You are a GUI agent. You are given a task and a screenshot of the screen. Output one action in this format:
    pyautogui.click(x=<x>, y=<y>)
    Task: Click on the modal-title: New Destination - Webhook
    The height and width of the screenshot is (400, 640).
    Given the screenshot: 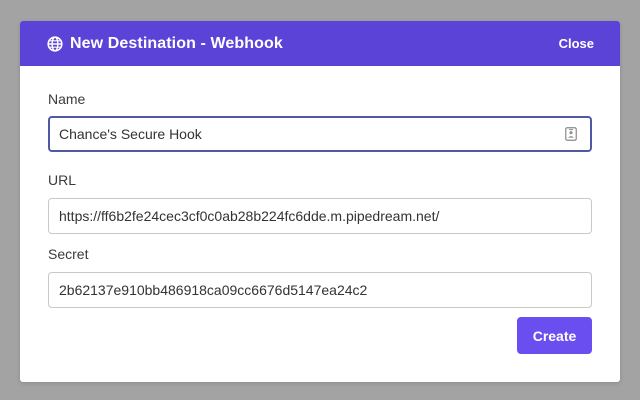 What is the action you would take?
    pyautogui.click(x=176, y=43)
    